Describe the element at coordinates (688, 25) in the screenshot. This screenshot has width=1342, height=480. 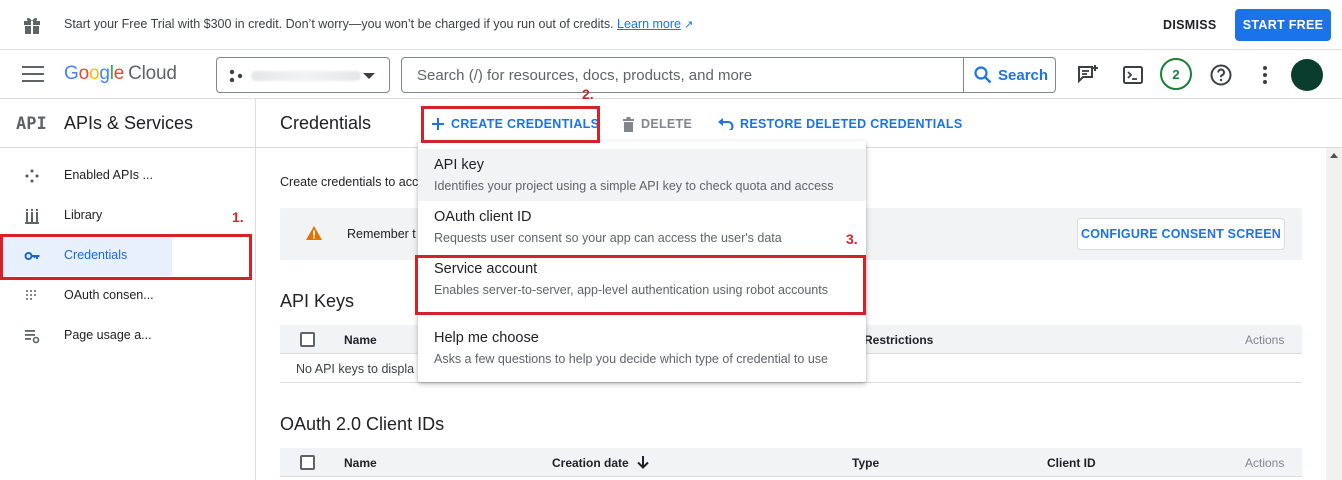
I see `external-link-icon: ↗` at that location.